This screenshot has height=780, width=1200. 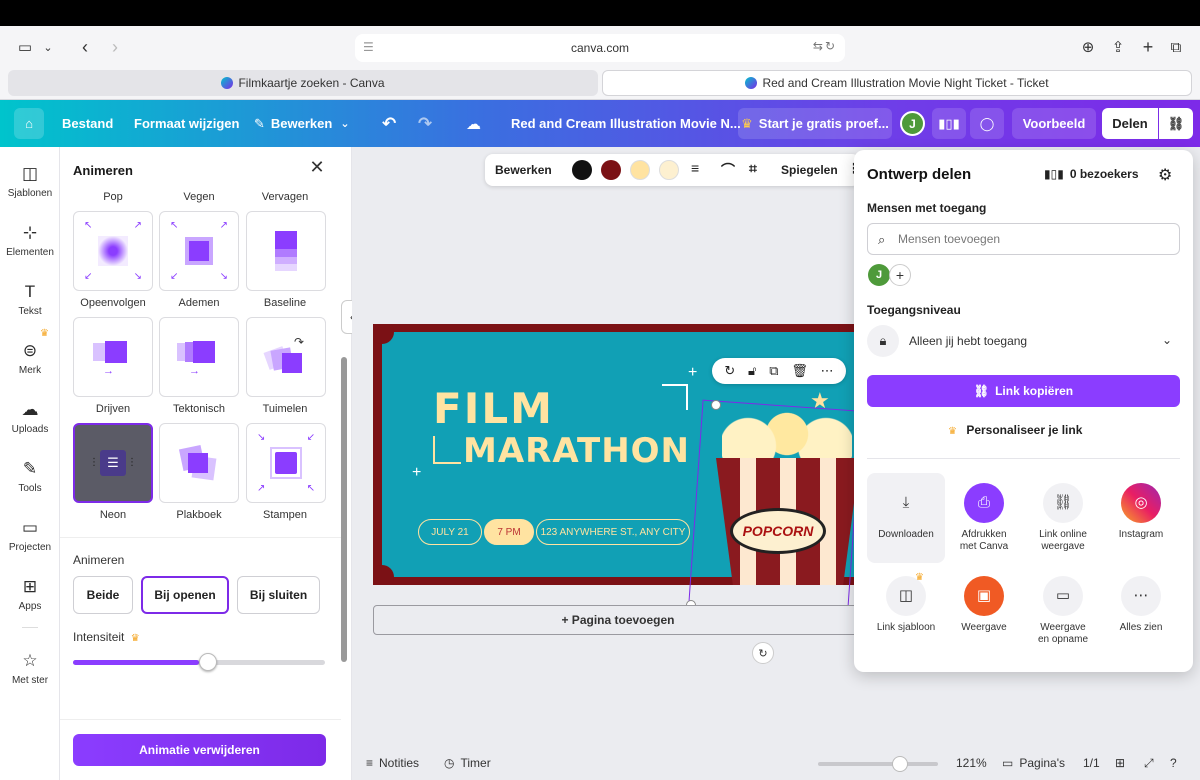 I want to click on link-icon: ⛓, so click(x=1176, y=123).